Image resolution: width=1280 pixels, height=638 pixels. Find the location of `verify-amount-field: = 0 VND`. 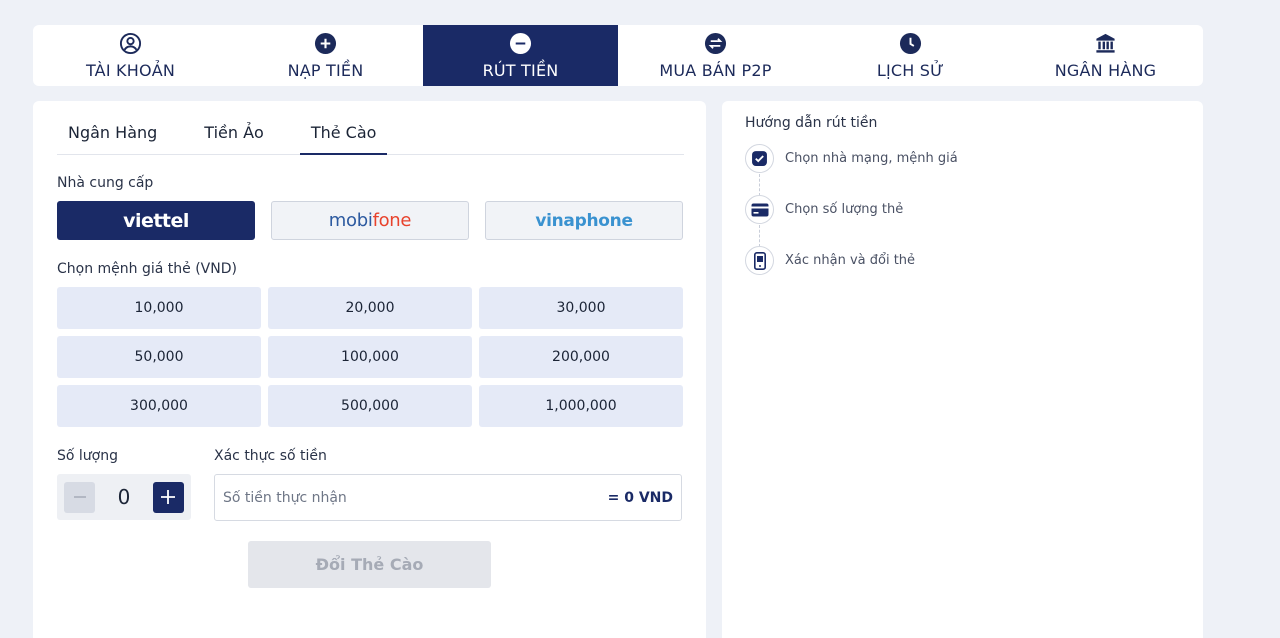

verify-amount-field: = 0 VND is located at coordinates (448, 497).